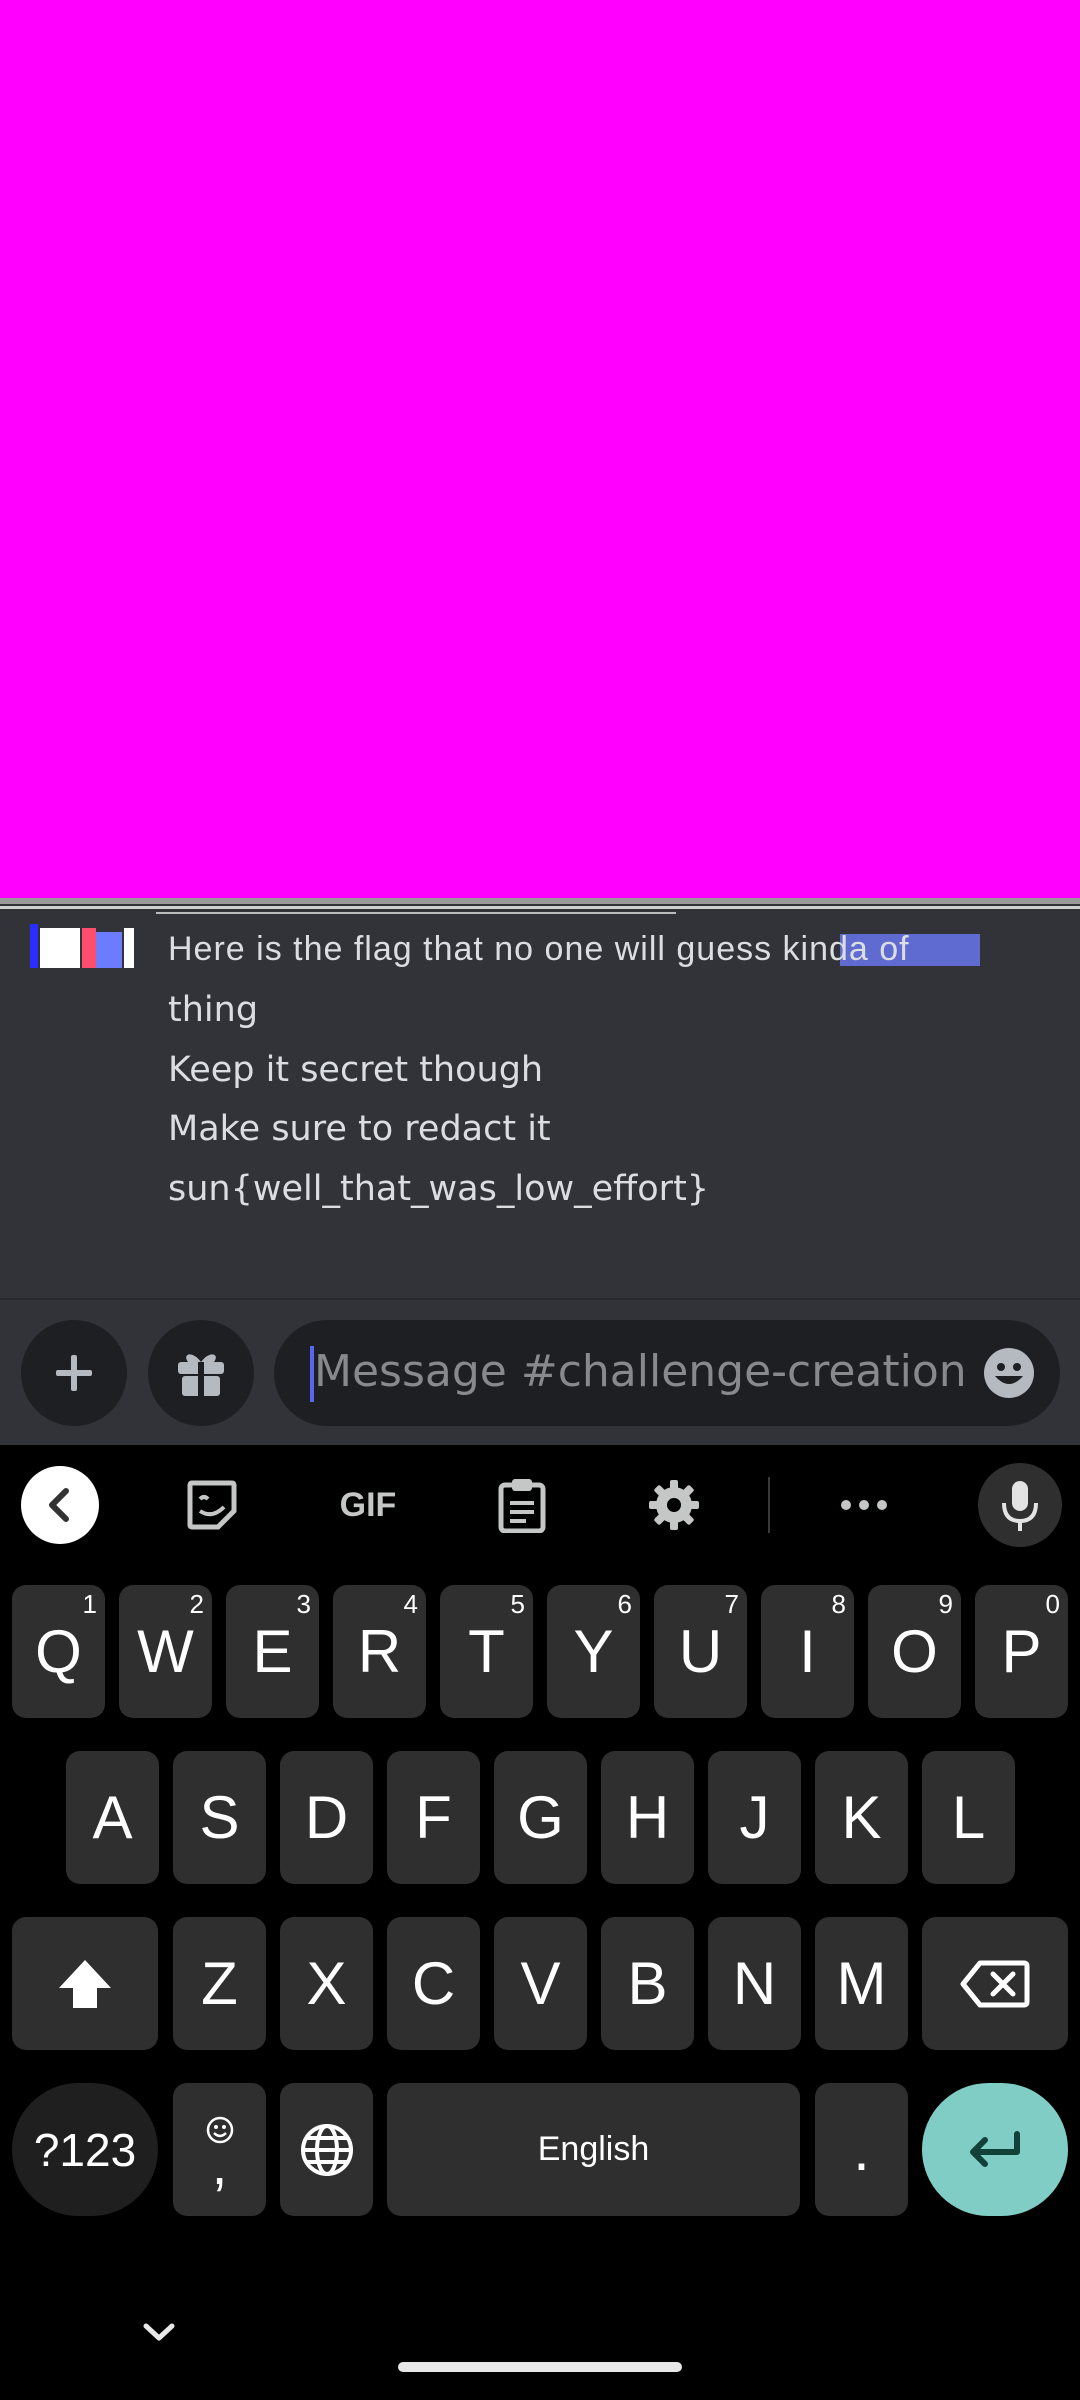 The height and width of the screenshot is (2400, 1080). Describe the element at coordinates (754, 1817) in the screenshot. I see `key-j: J` at that location.